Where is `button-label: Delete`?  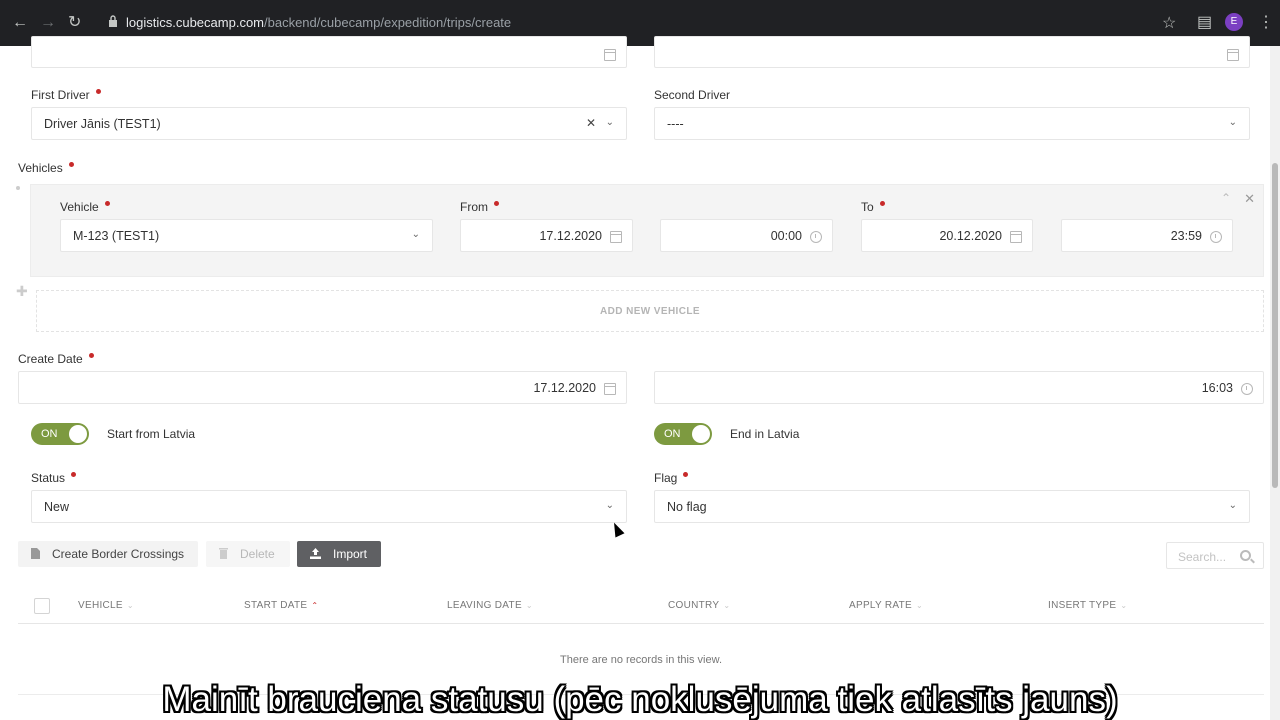
button-label: Delete is located at coordinates (257, 554).